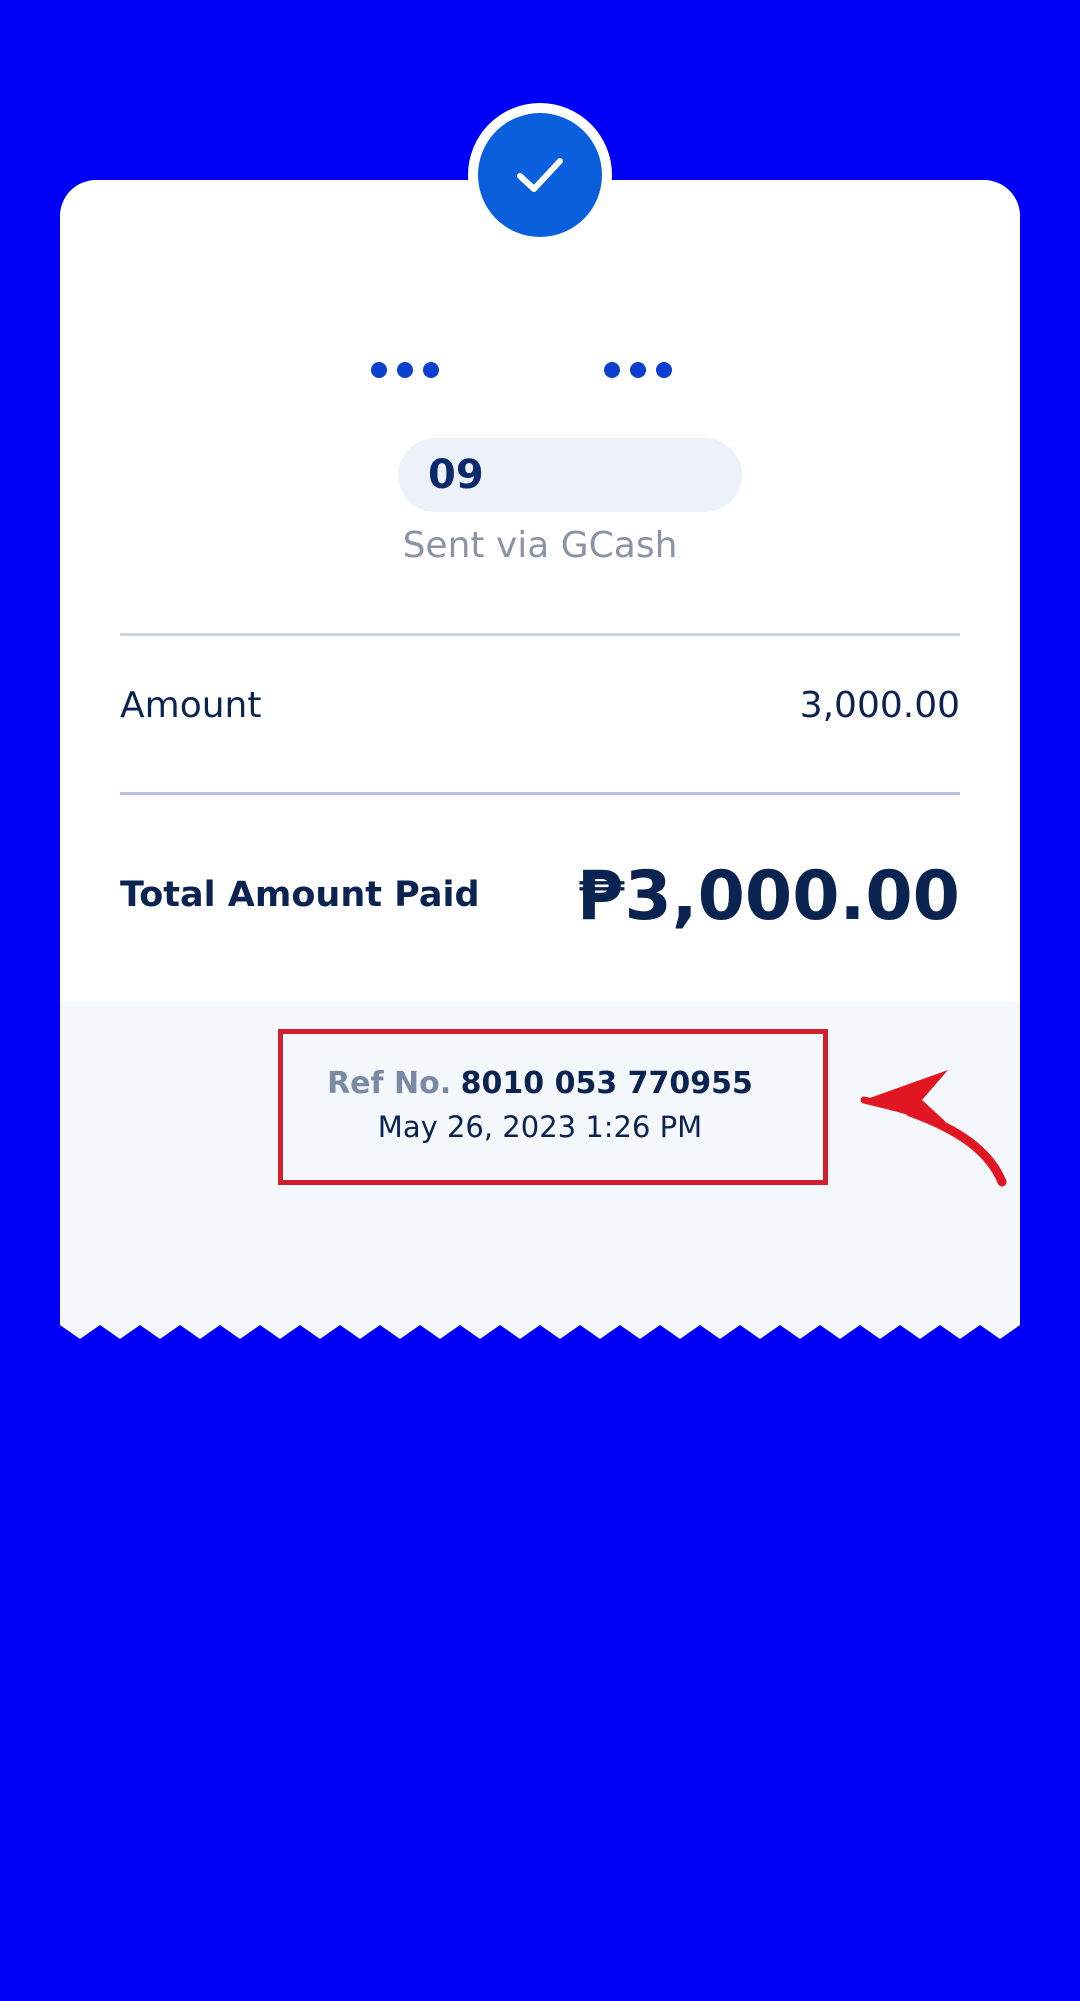  Describe the element at coordinates (606, 1083) in the screenshot. I see `reference-number: 8010 053 770955` at that location.